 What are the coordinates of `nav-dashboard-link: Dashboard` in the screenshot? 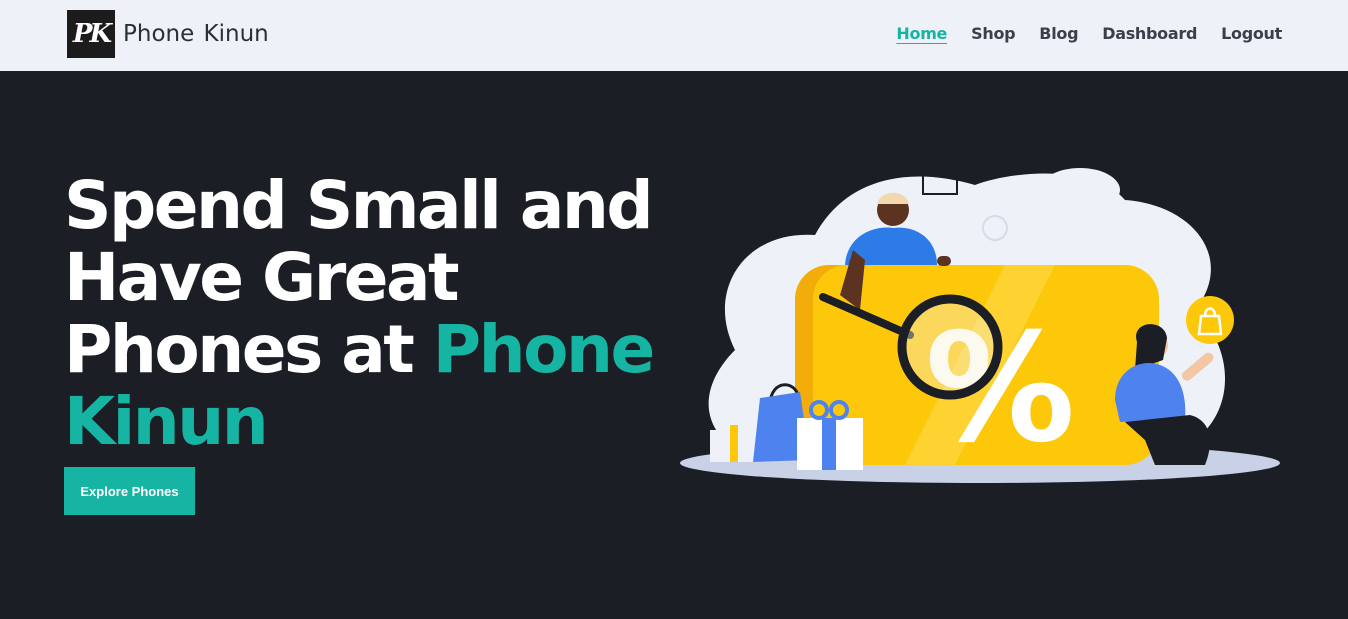 It's located at (1149, 33).